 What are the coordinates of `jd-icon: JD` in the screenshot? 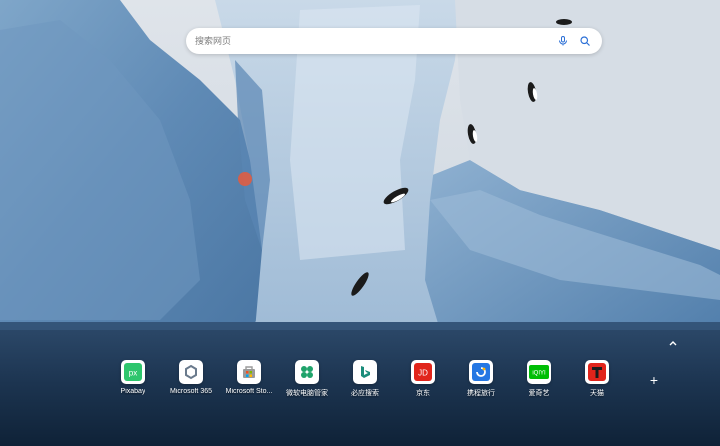 It's located at (423, 372).